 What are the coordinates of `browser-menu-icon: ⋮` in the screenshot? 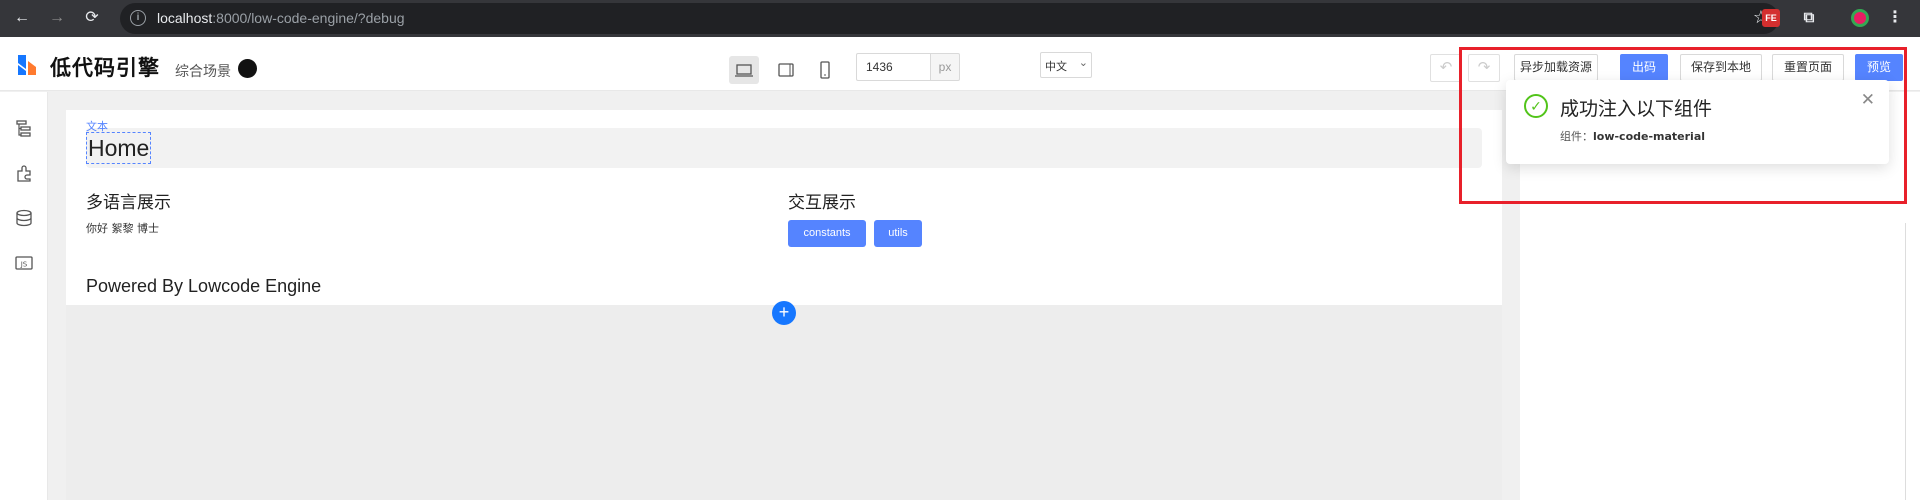 It's located at (1895, 18).